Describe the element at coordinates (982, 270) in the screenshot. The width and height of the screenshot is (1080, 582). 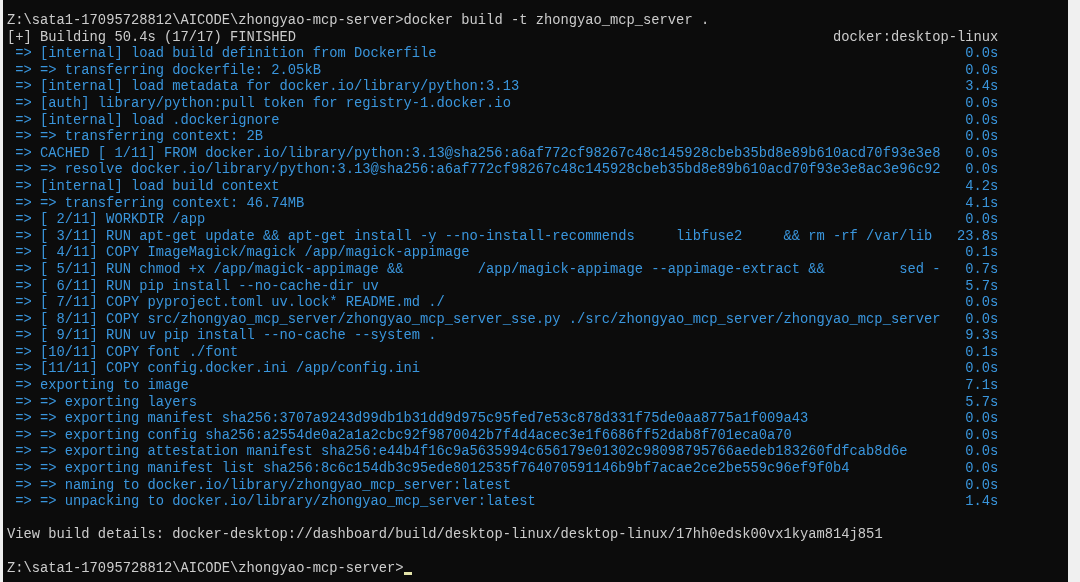
I see `step-duration: 0.7s` at that location.